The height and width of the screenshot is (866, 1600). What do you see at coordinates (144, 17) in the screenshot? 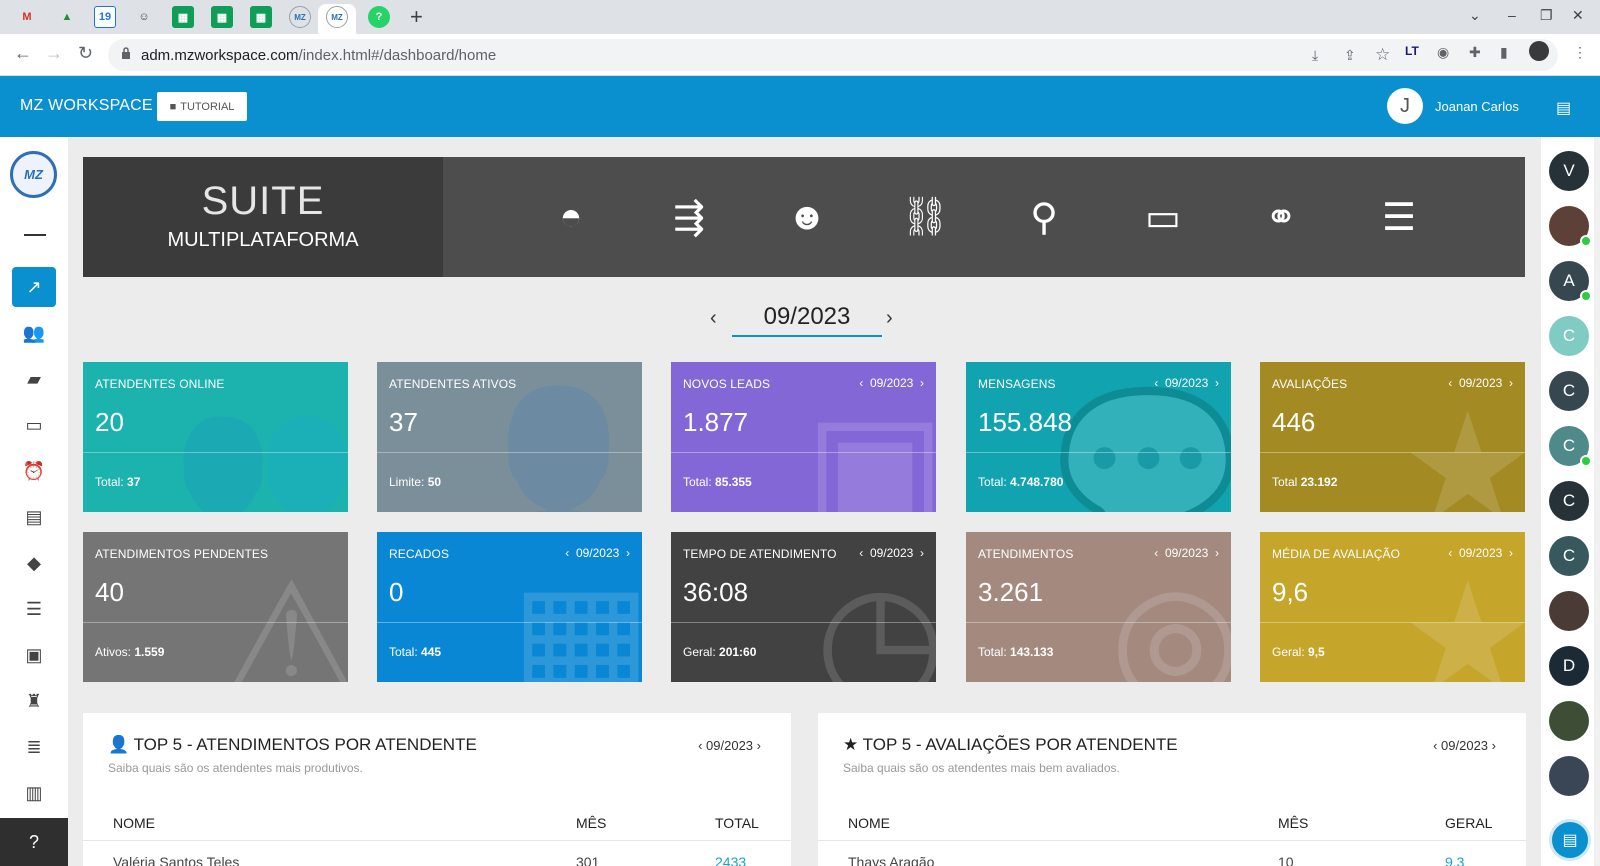
I see `avatar-tab-icon: ☺` at bounding box center [144, 17].